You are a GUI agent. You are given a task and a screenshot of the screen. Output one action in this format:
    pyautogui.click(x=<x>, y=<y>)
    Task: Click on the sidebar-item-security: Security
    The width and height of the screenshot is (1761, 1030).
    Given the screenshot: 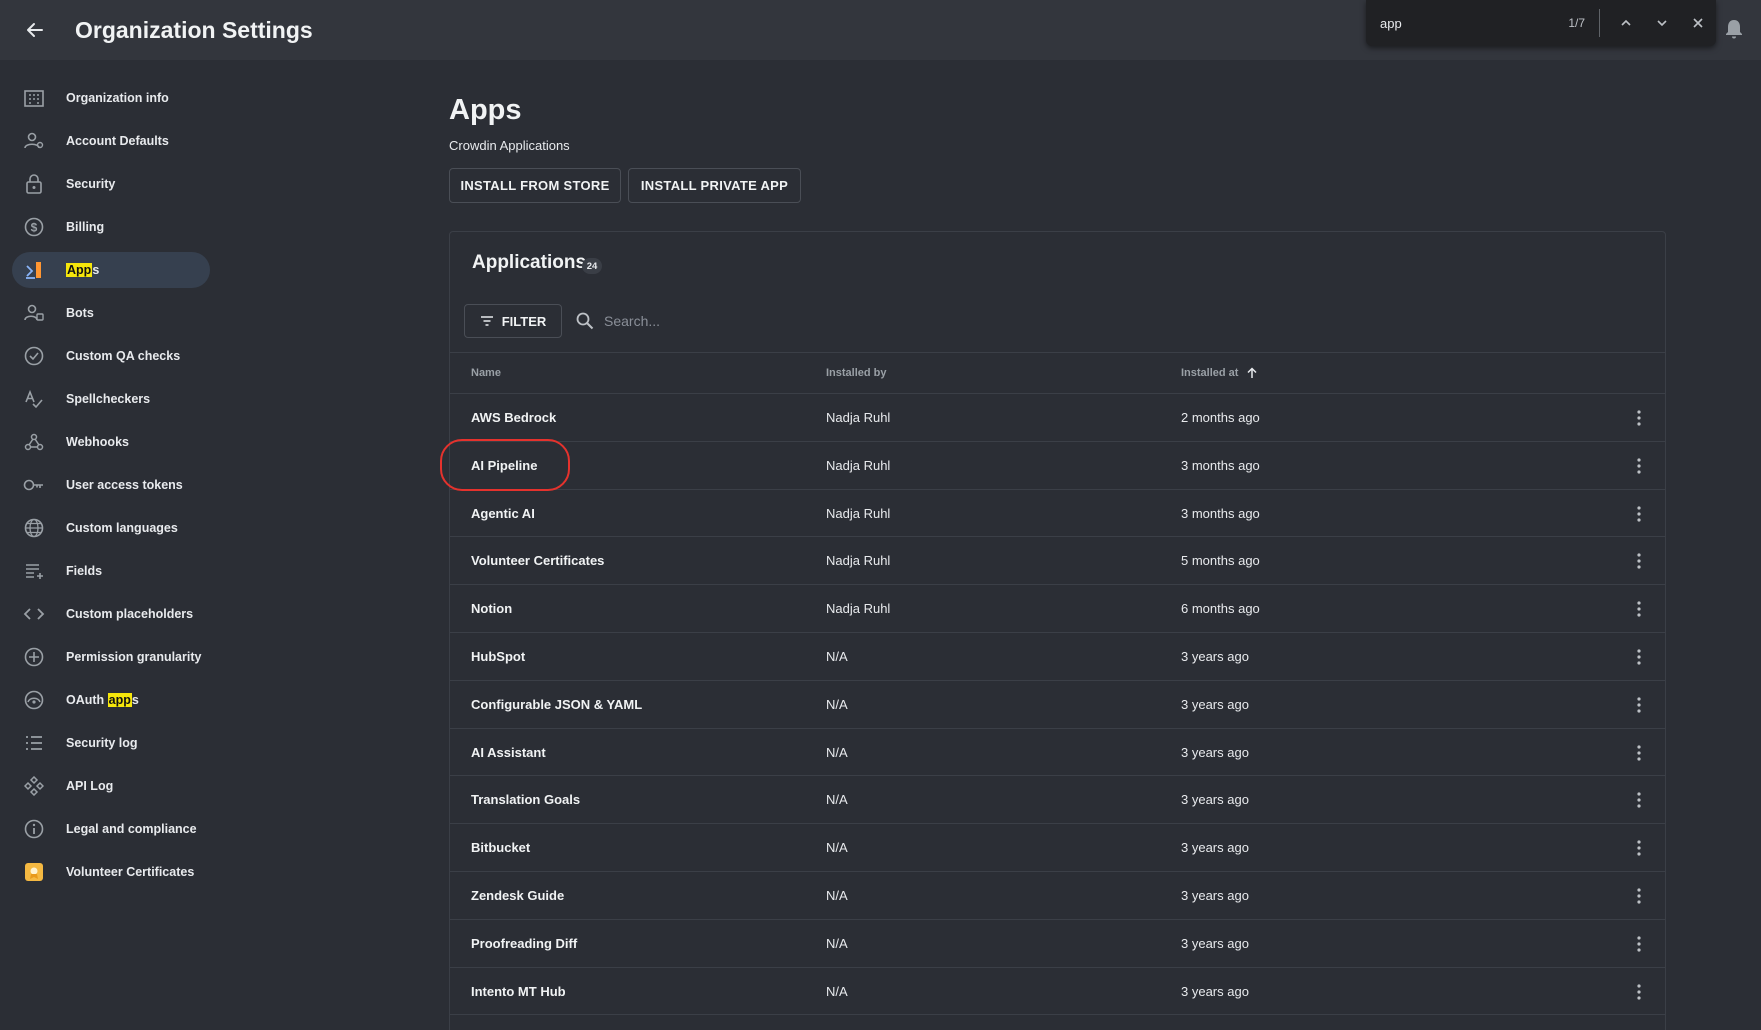 What is the action you would take?
    pyautogui.click(x=111, y=184)
    